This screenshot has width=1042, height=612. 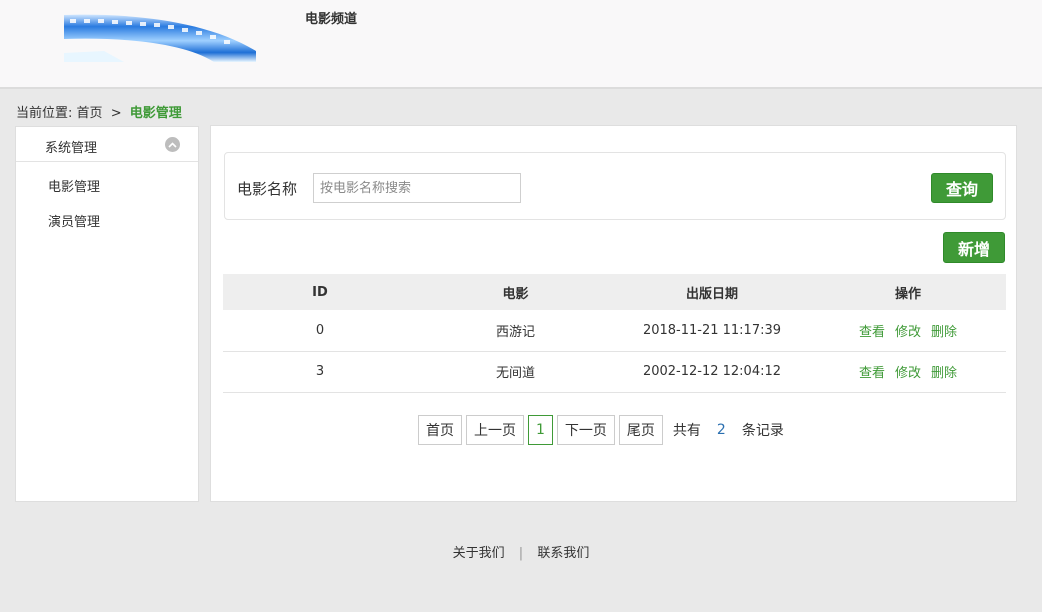 What do you see at coordinates (962, 188) in the screenshot?
I see `query-button: 查询` at bounding box center [962, 188].